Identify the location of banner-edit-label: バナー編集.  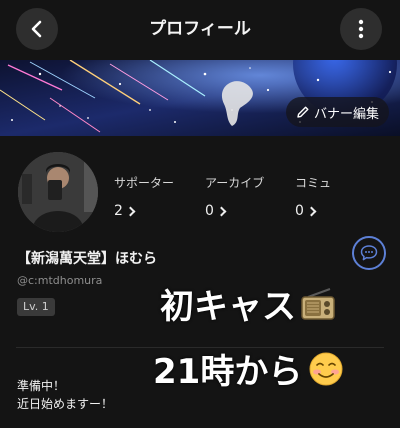
(347, 114).